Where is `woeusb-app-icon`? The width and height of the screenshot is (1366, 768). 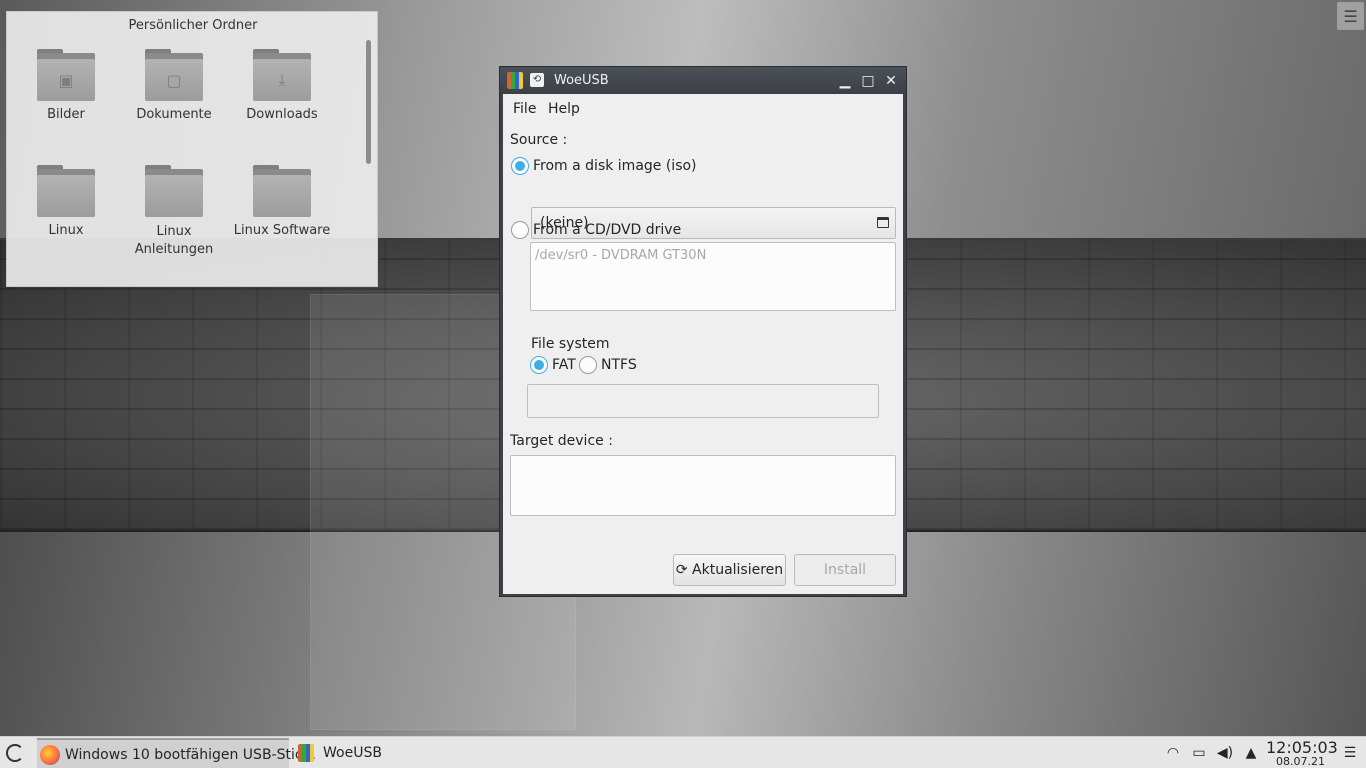 woeusb-app-icon is located at coordinates (515, 80).